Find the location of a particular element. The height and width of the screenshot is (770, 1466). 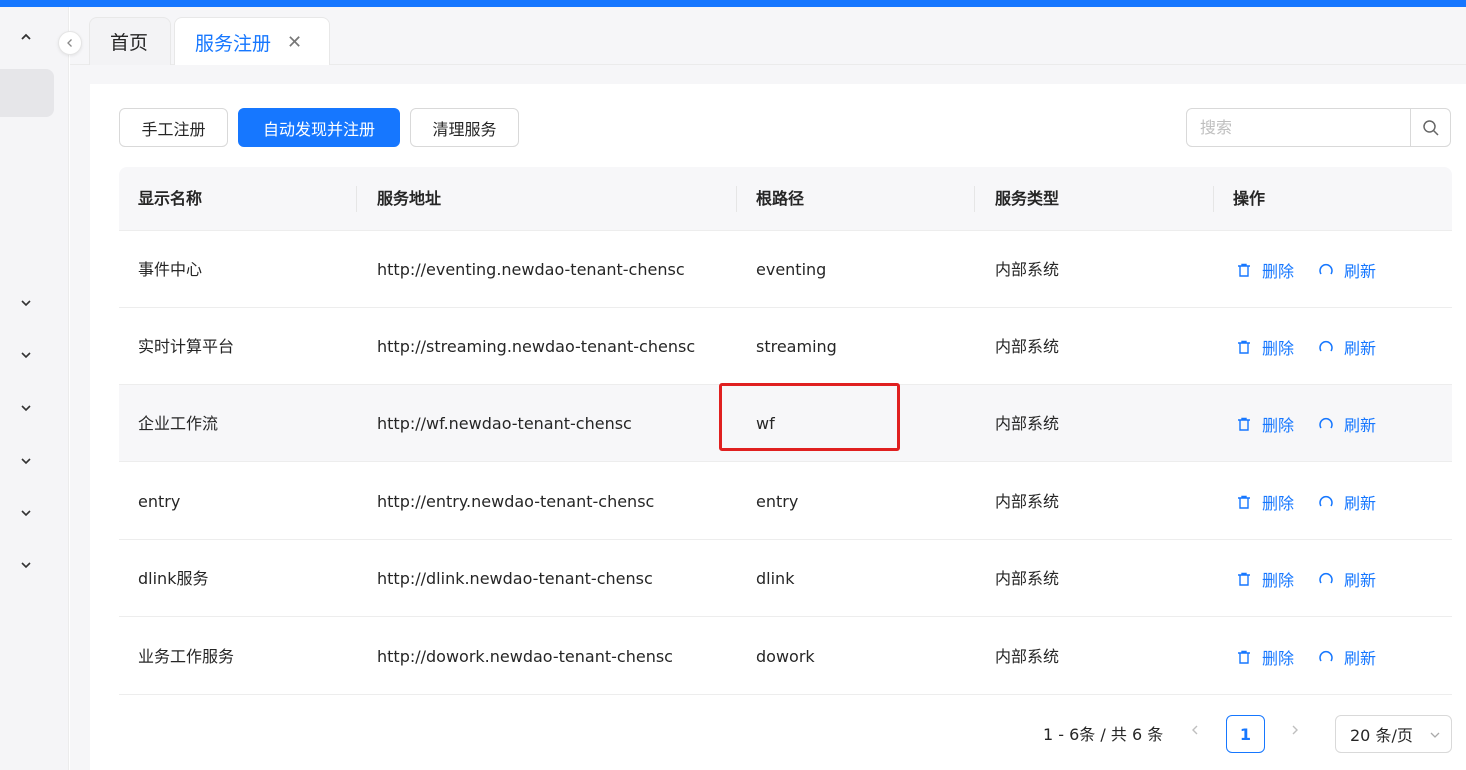

cell-name: 实时计算平台 is located at coordinates (186, 346).